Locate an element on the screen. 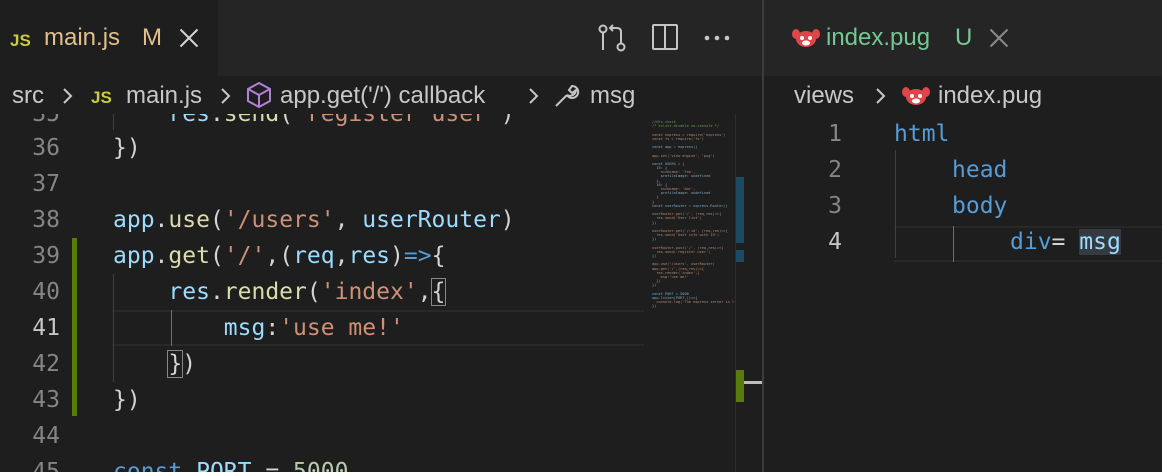 The width and height of the screenshot is (1162, 472). line-number: 4 is located at coordinates (835, 242).